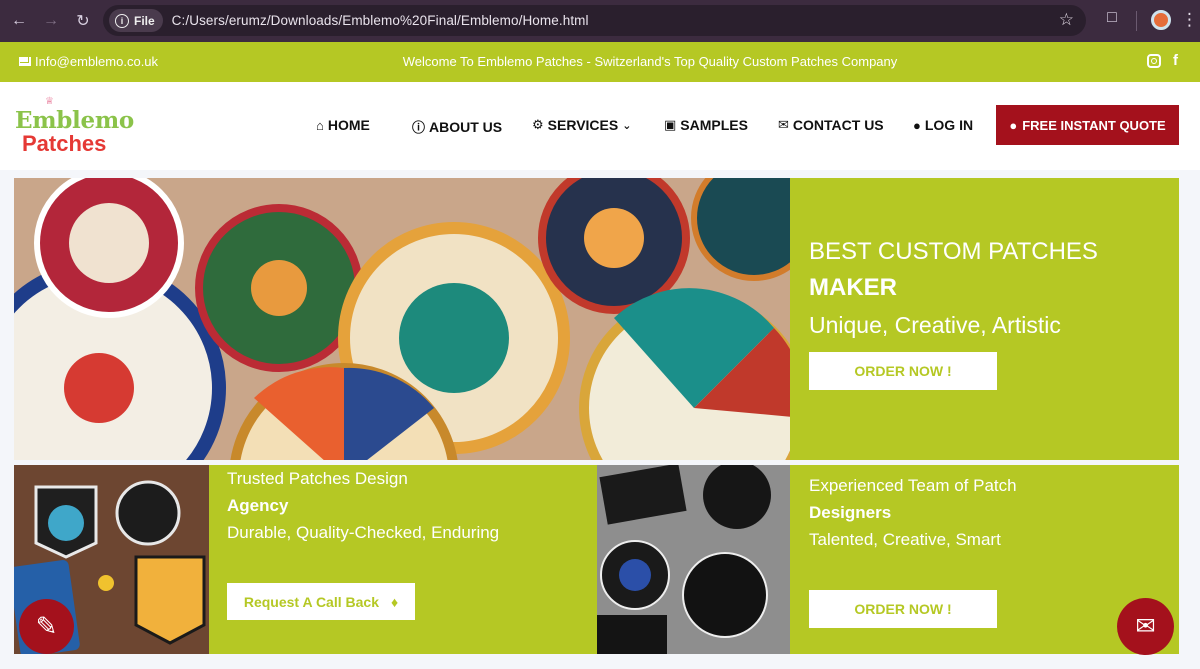  I want to click on social-links: f, so click(1162, 60).